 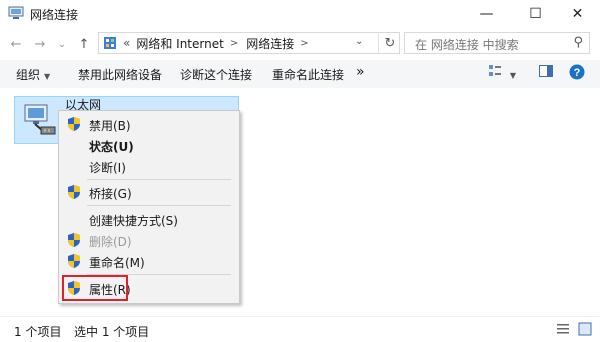 I want to click on details-view-icon, so click(x=563, y=329).